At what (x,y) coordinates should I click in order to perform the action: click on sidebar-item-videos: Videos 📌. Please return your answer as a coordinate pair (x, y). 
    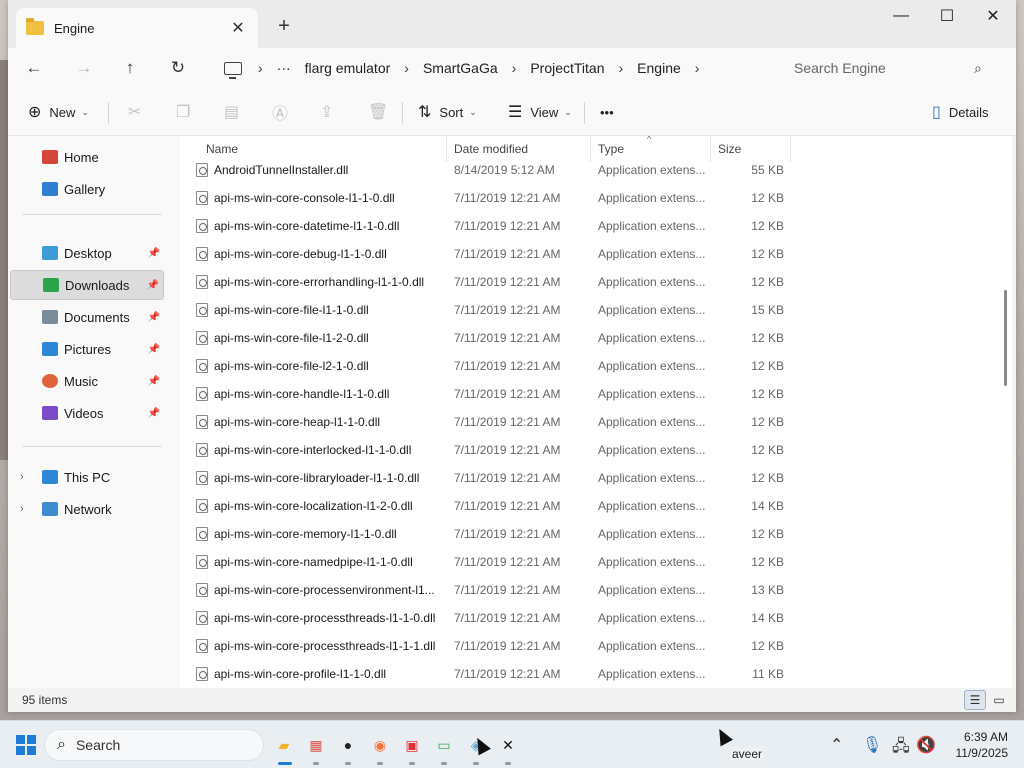
    Looking at the image, I should click on (87, 413).